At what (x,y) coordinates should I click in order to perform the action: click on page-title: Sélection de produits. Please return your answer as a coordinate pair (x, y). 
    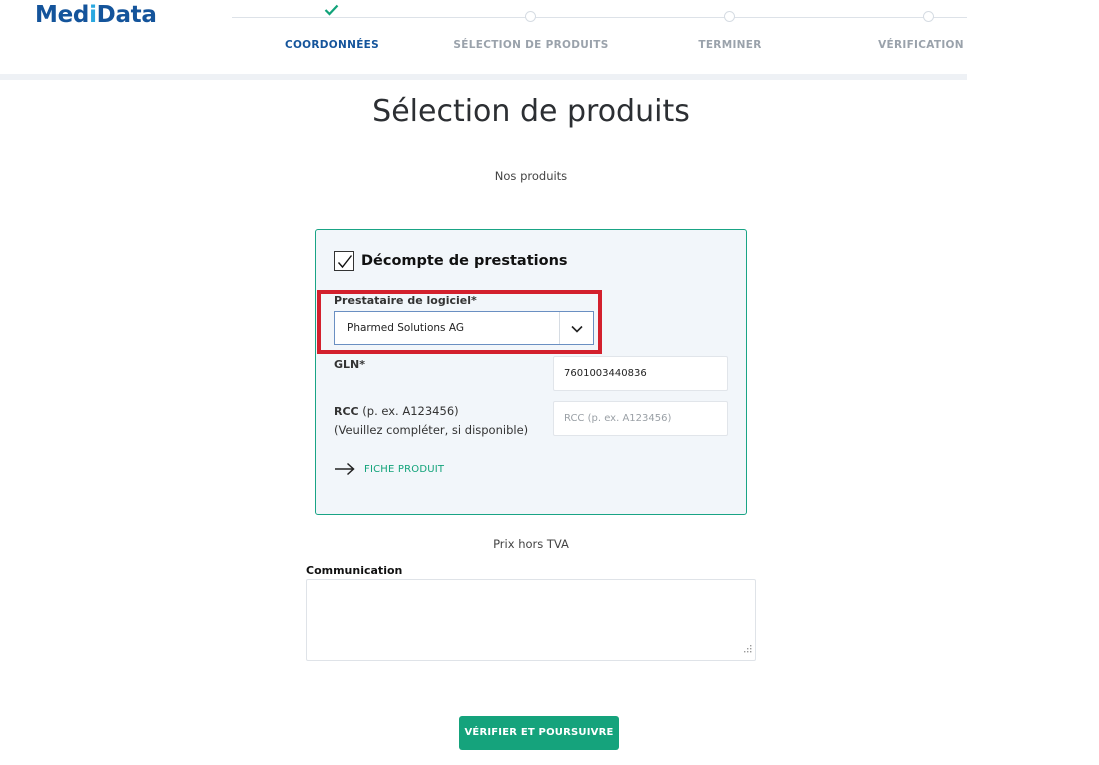
    Looking at the image, I should click on (531, 111).